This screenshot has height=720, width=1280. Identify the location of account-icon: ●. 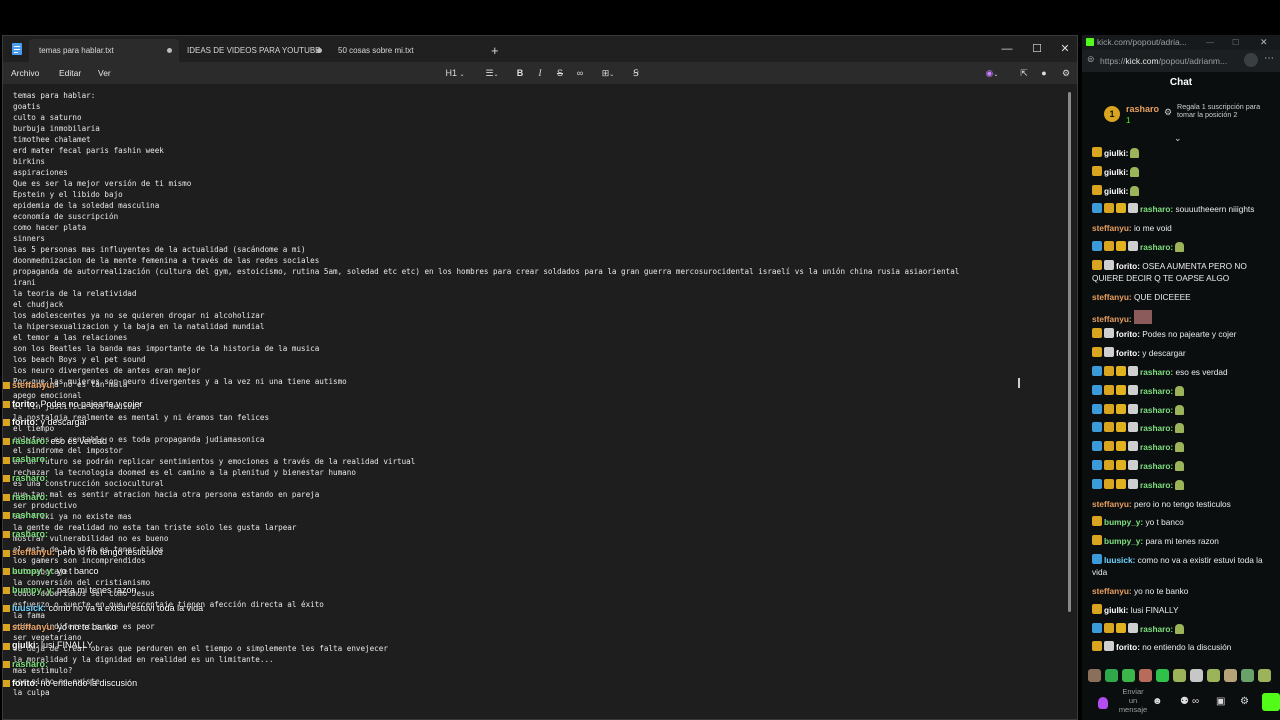
(1044, 73).